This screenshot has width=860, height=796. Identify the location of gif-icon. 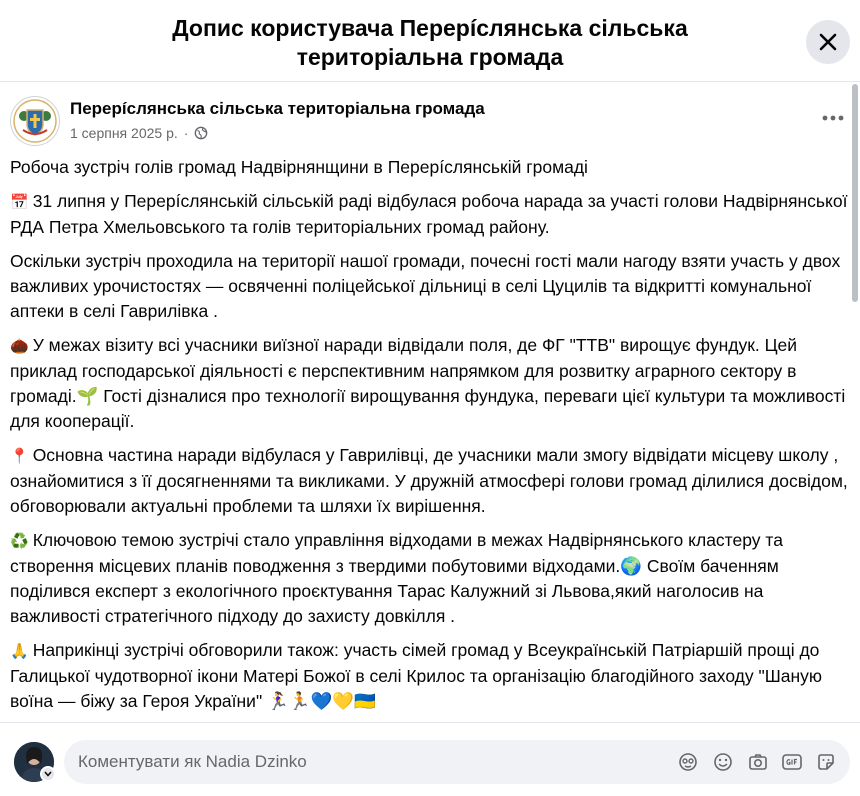
(792, 762).